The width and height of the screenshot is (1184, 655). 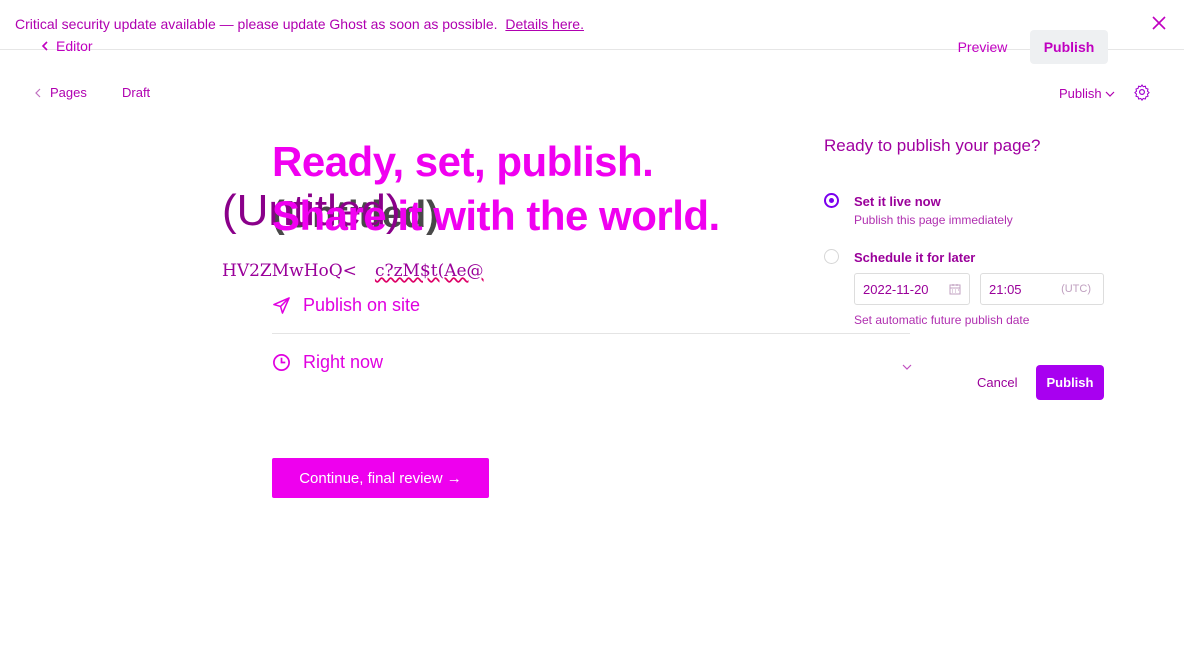 What do you see at coordinates (591, 305) in the screenshot?
I see `publish-on-option: Publish on site` at bounding box center [591, 305].